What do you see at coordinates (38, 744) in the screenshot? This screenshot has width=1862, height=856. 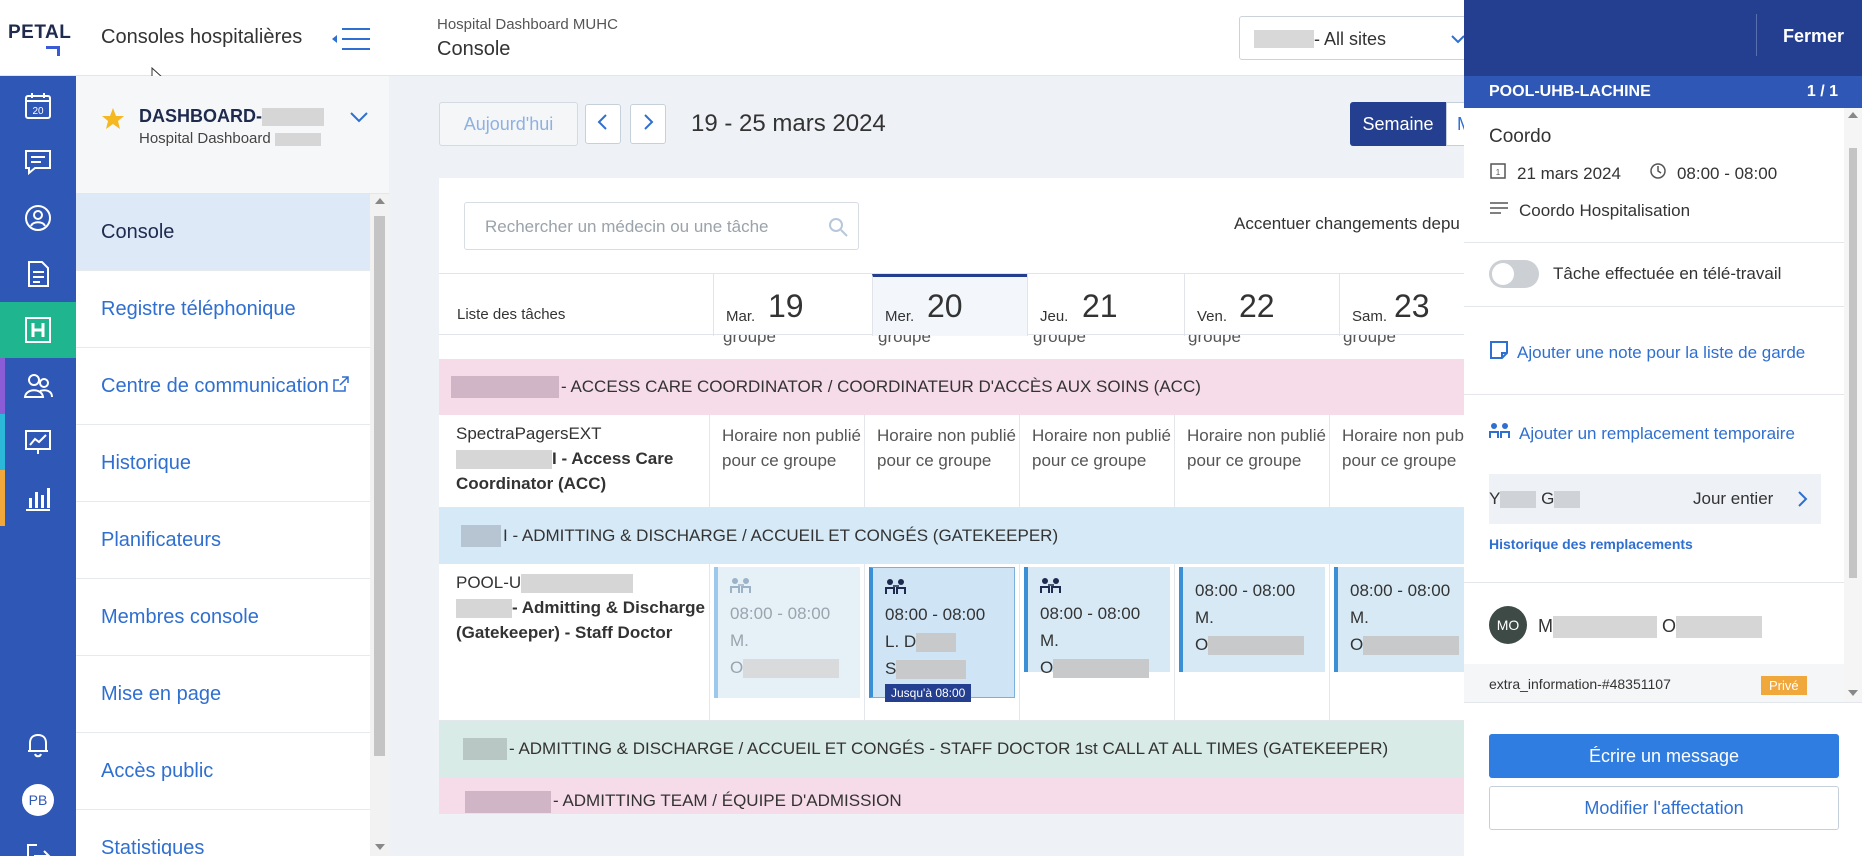 I see `bell-icon` at bounding box center [38, 744].